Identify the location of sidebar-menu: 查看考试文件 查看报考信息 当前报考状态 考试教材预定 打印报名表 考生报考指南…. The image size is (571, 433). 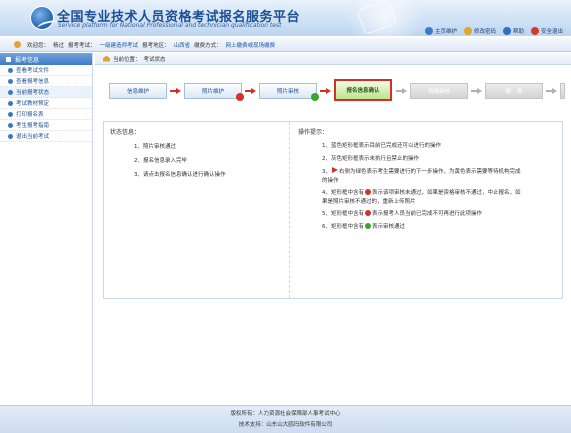
(46, 103).